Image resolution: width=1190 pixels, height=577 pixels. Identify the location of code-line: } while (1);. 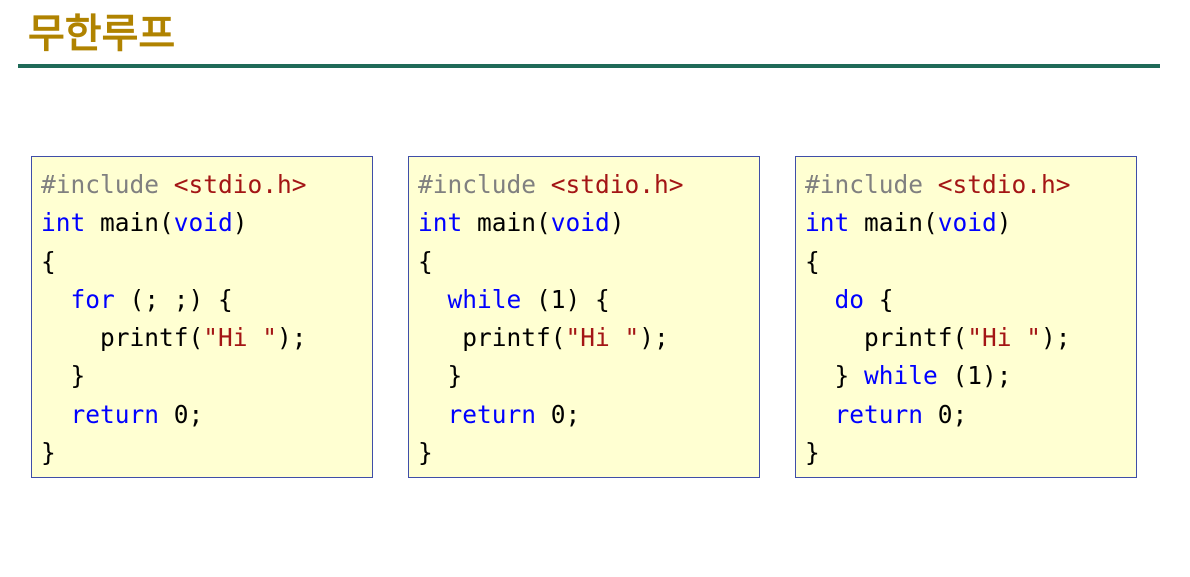
(970, 376).